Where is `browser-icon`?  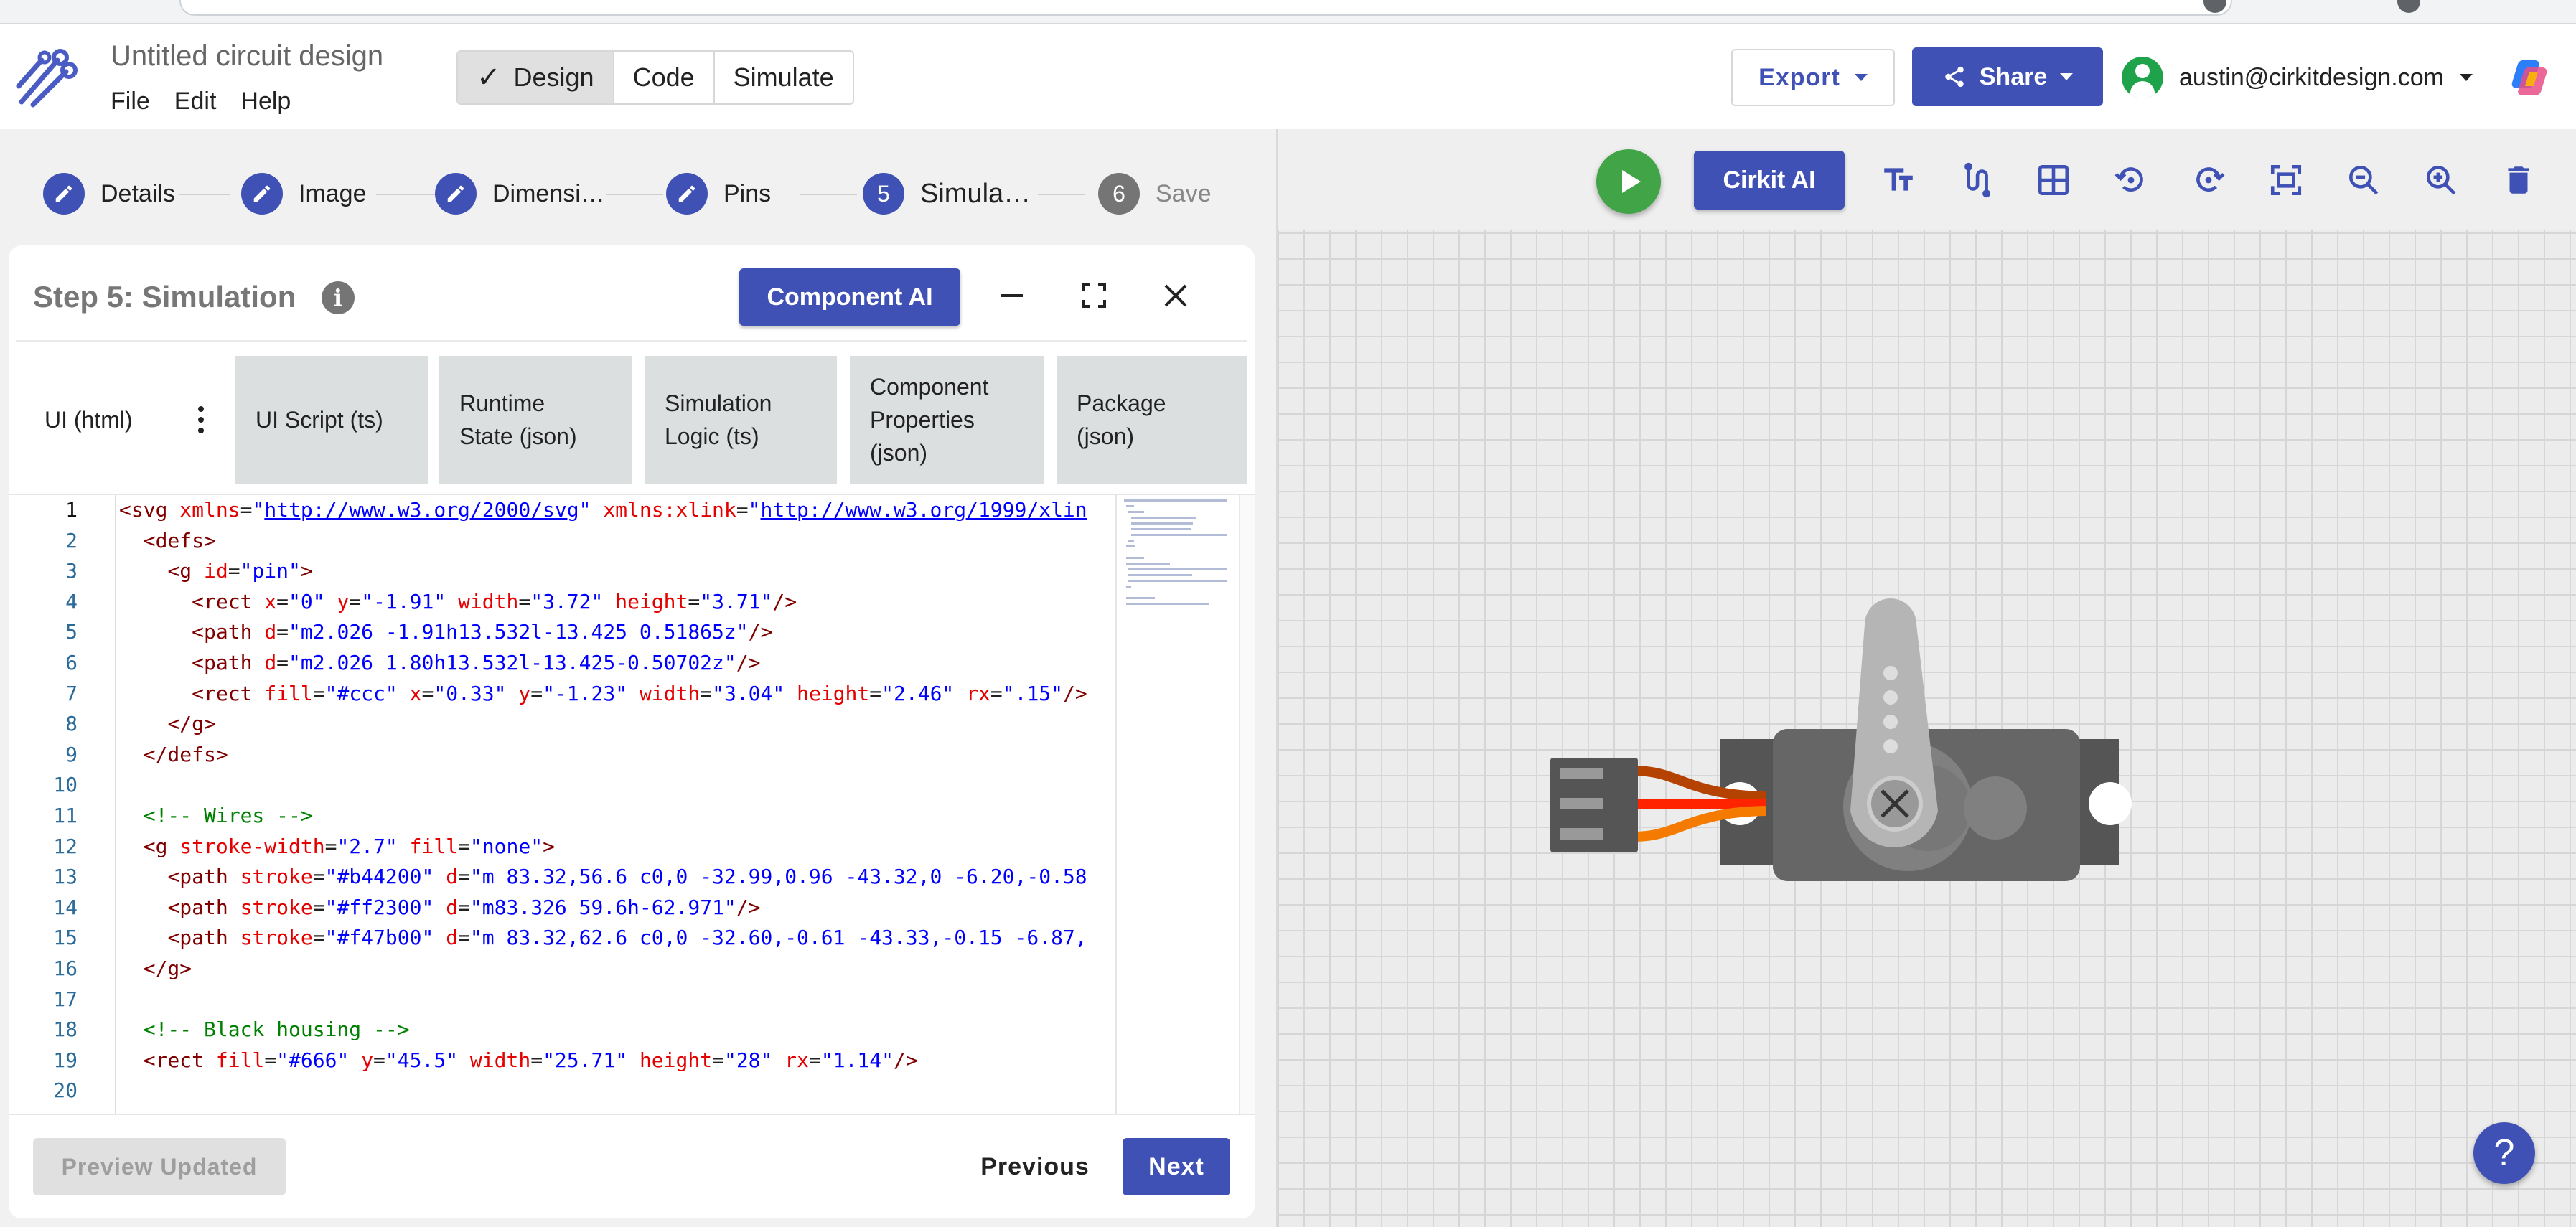 browser-icon is located at coordinates (2409, 6).